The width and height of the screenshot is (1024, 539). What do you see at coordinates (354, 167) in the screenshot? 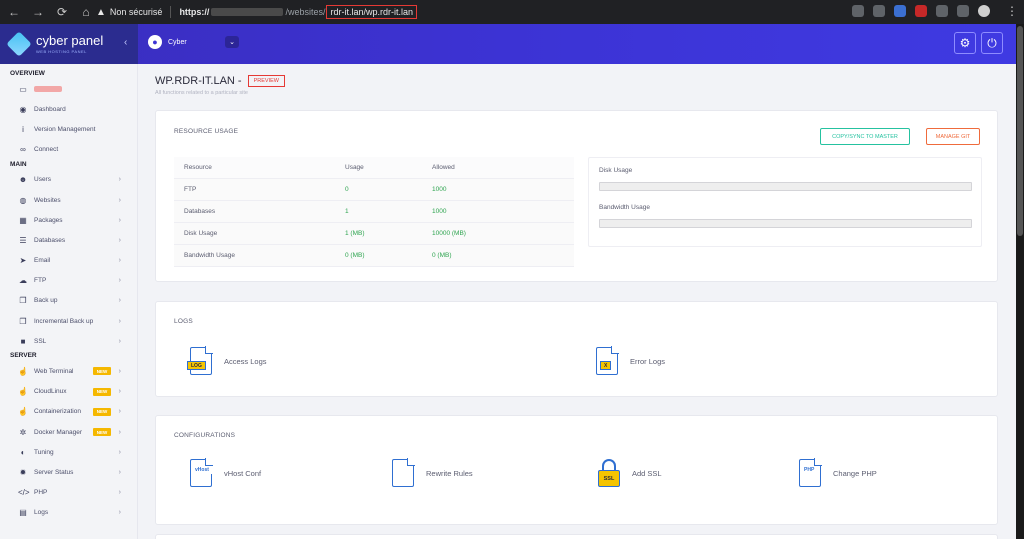
I see `column-header: Usage` at bounding box center [354, 167].